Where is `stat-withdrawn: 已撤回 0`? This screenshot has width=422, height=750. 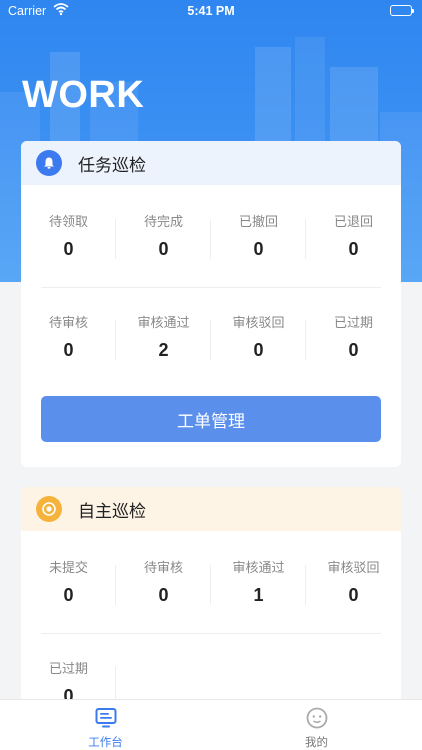 stat-withdrawn: 已撤回 0 is located at coordinates (258, 237).